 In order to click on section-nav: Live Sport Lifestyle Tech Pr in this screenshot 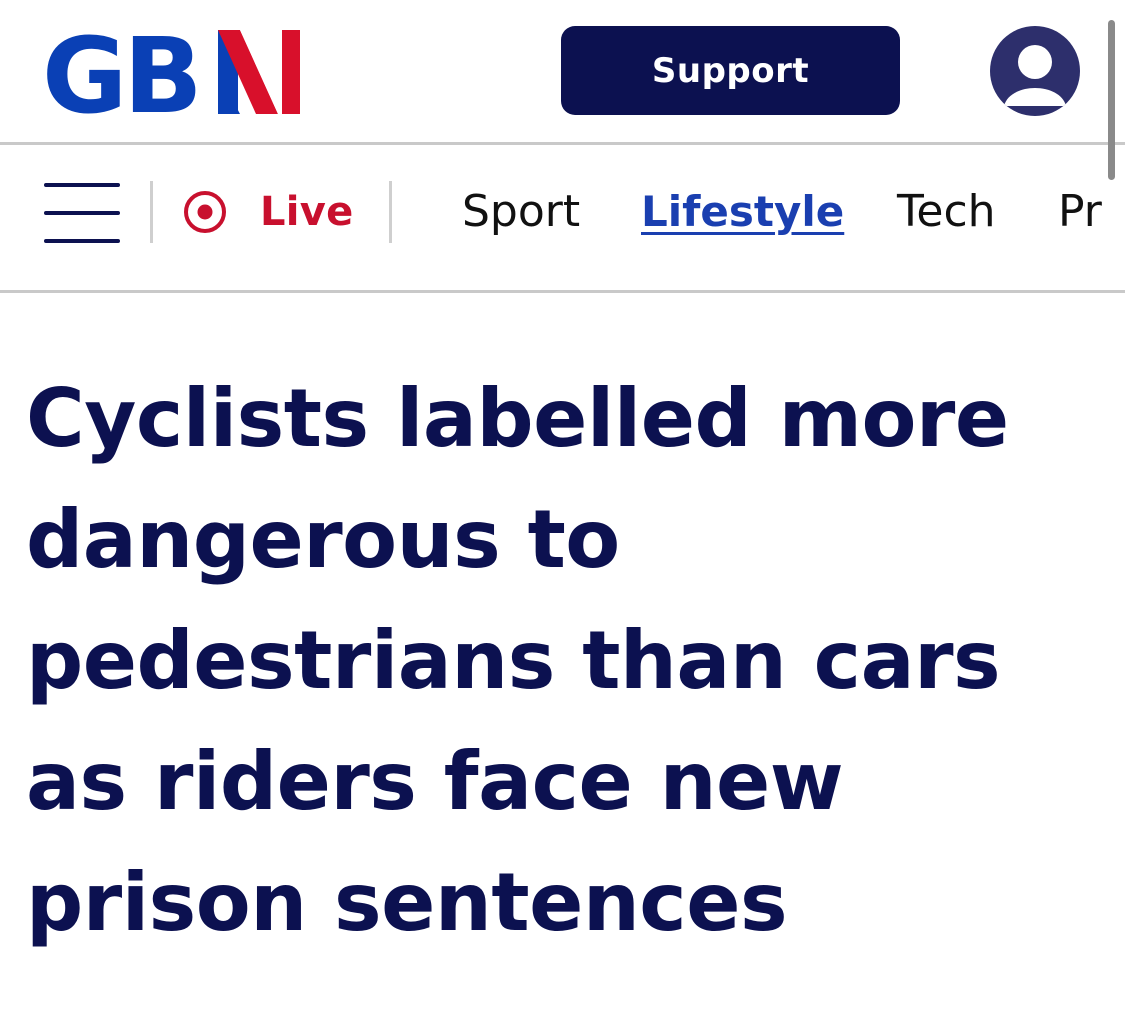, I will do `click(562, 219)`.